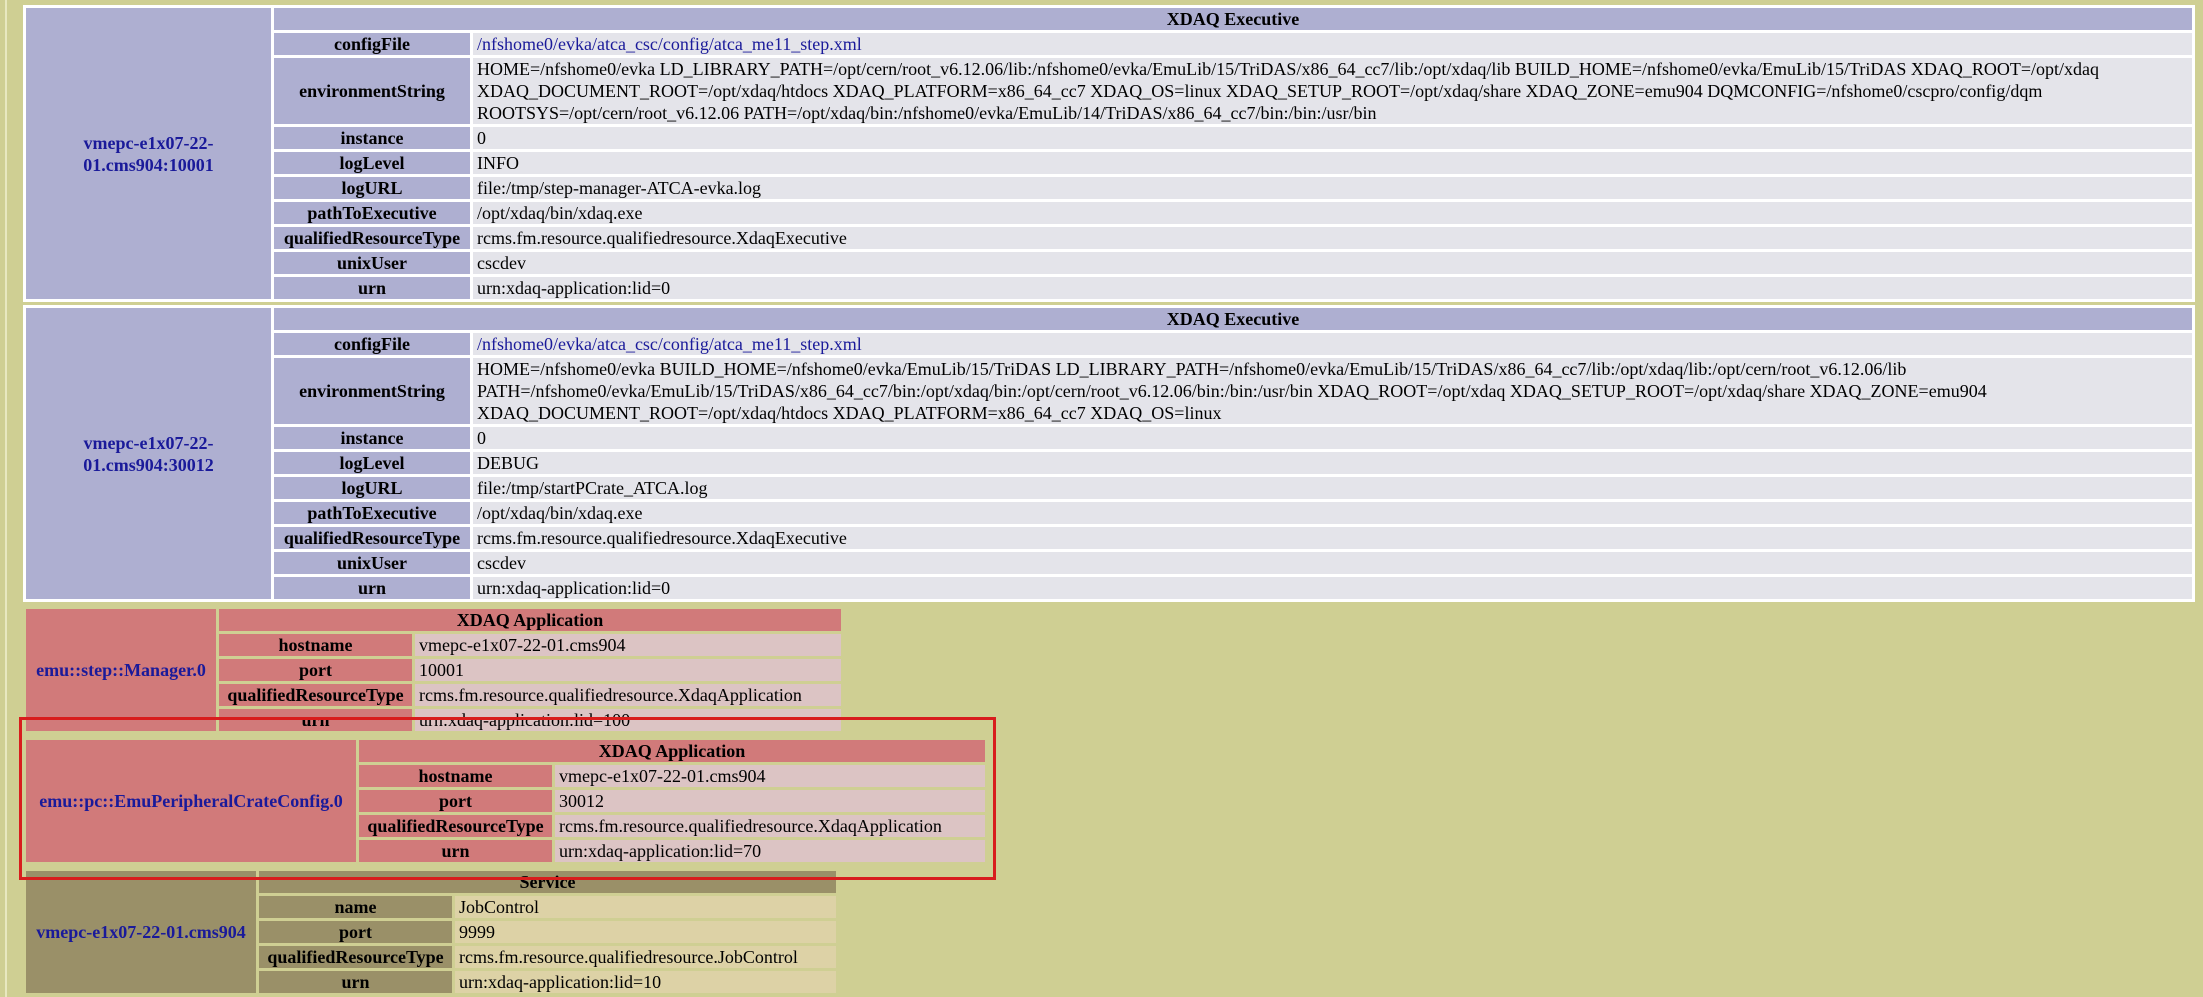 The image size is (2203, 997). I want to click on row-value: urn:xdaq-application:lid=70, so click(770, 851).